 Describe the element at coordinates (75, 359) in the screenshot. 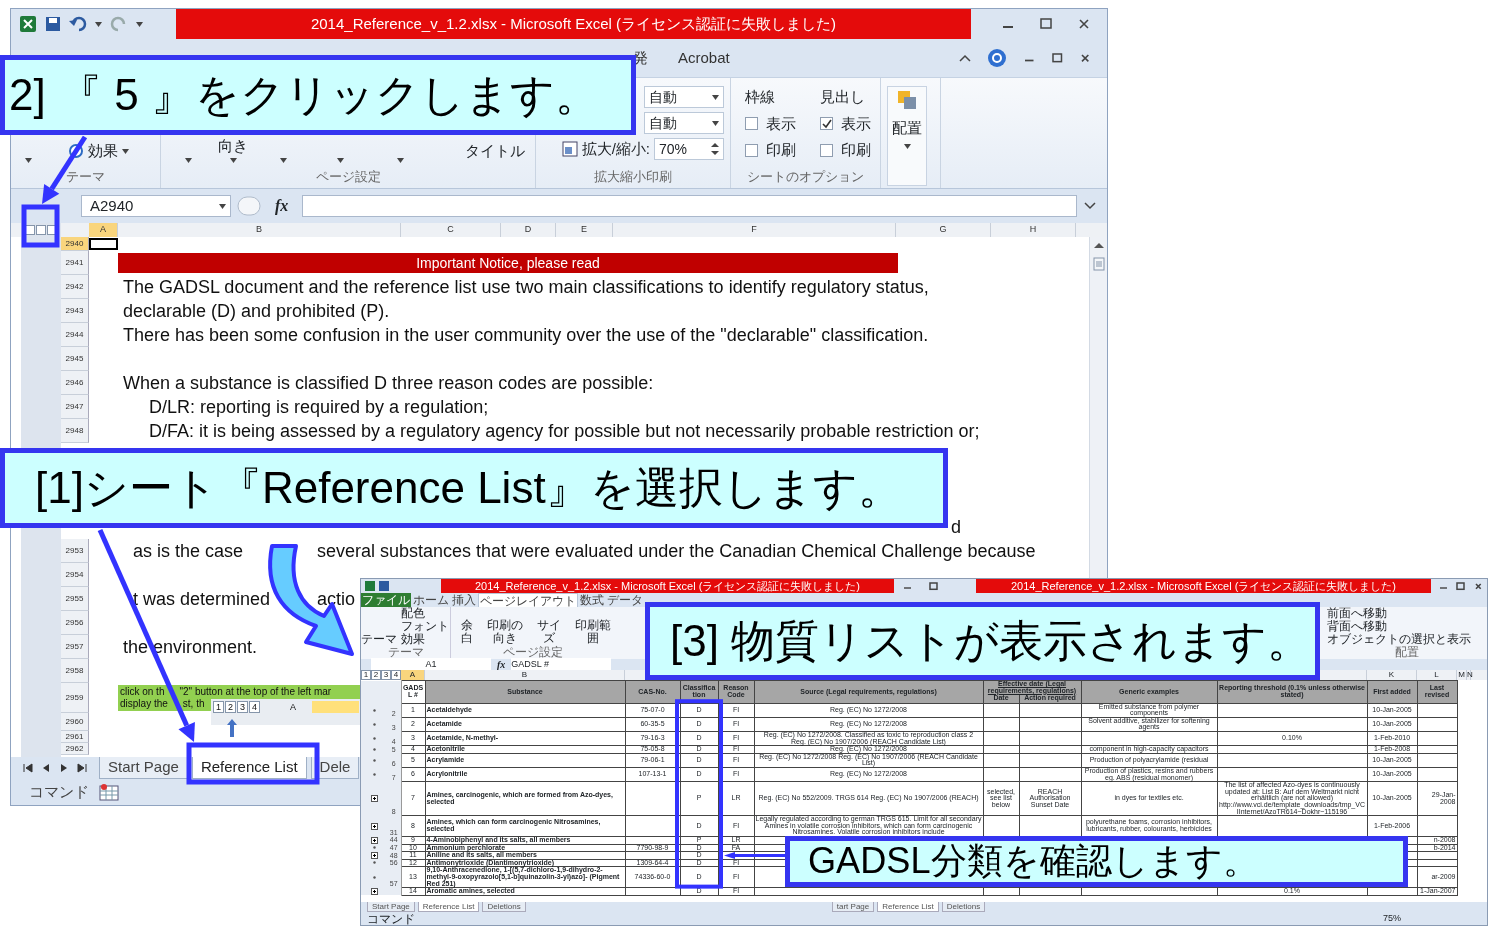

I see `row-number: 2945` at that location.